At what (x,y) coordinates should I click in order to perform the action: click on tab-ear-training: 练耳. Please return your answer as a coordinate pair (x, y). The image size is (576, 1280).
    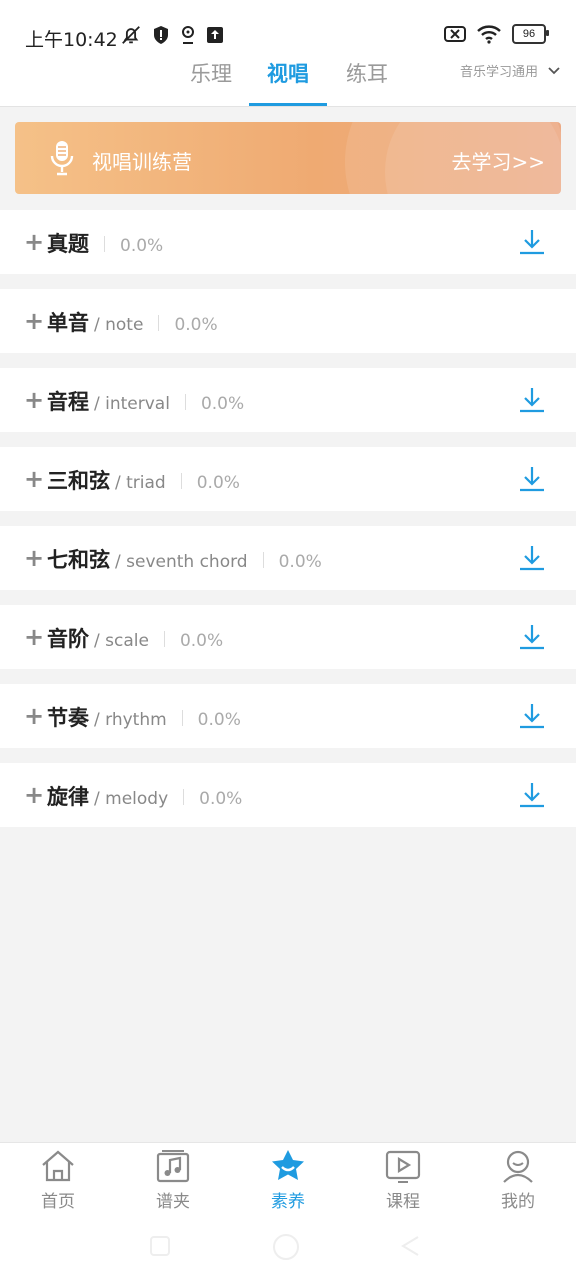
    Looking at the image, I should click on (367, 81).